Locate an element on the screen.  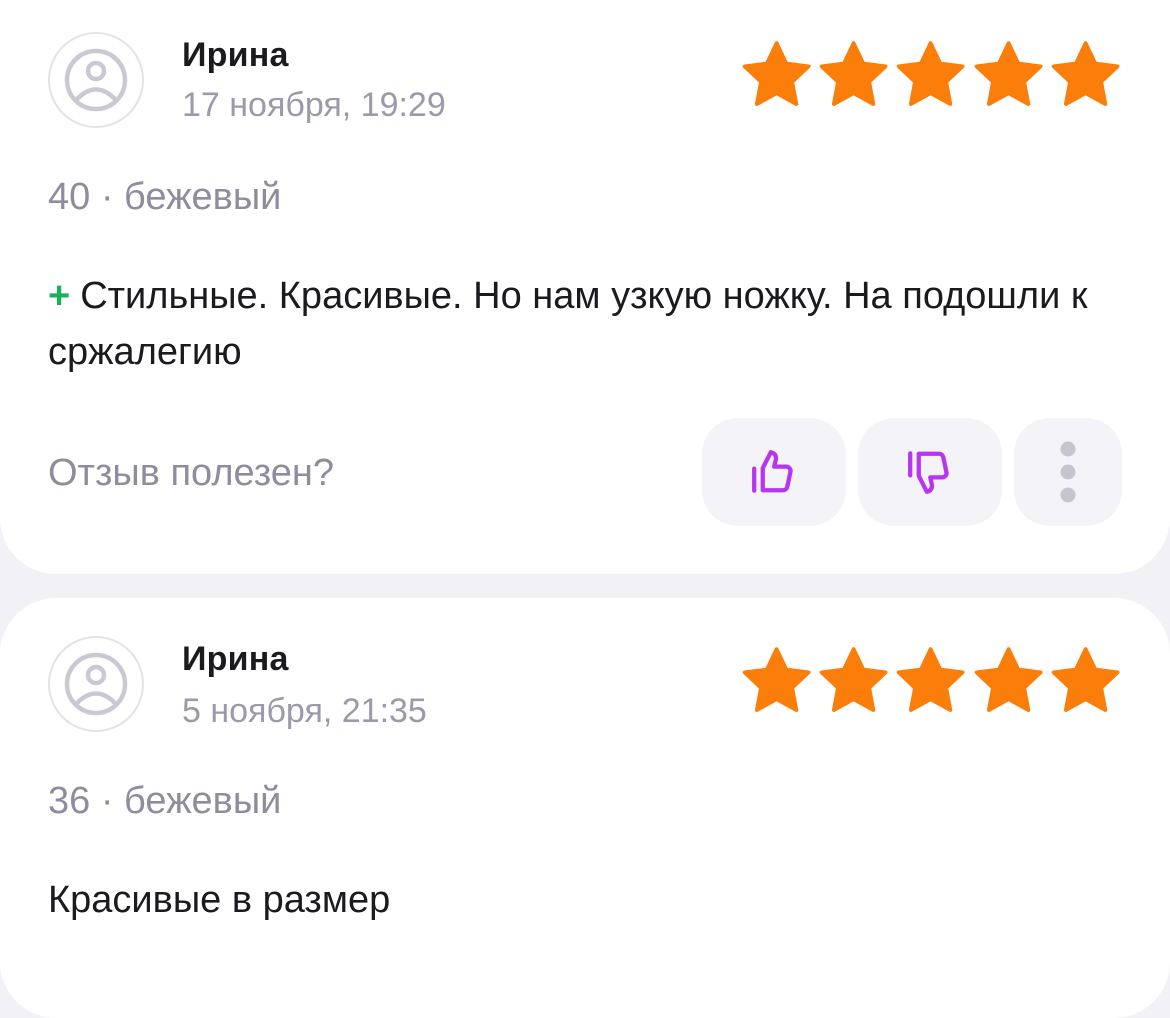
review-text: Красивые в размер is located at coordinates (219, 900).